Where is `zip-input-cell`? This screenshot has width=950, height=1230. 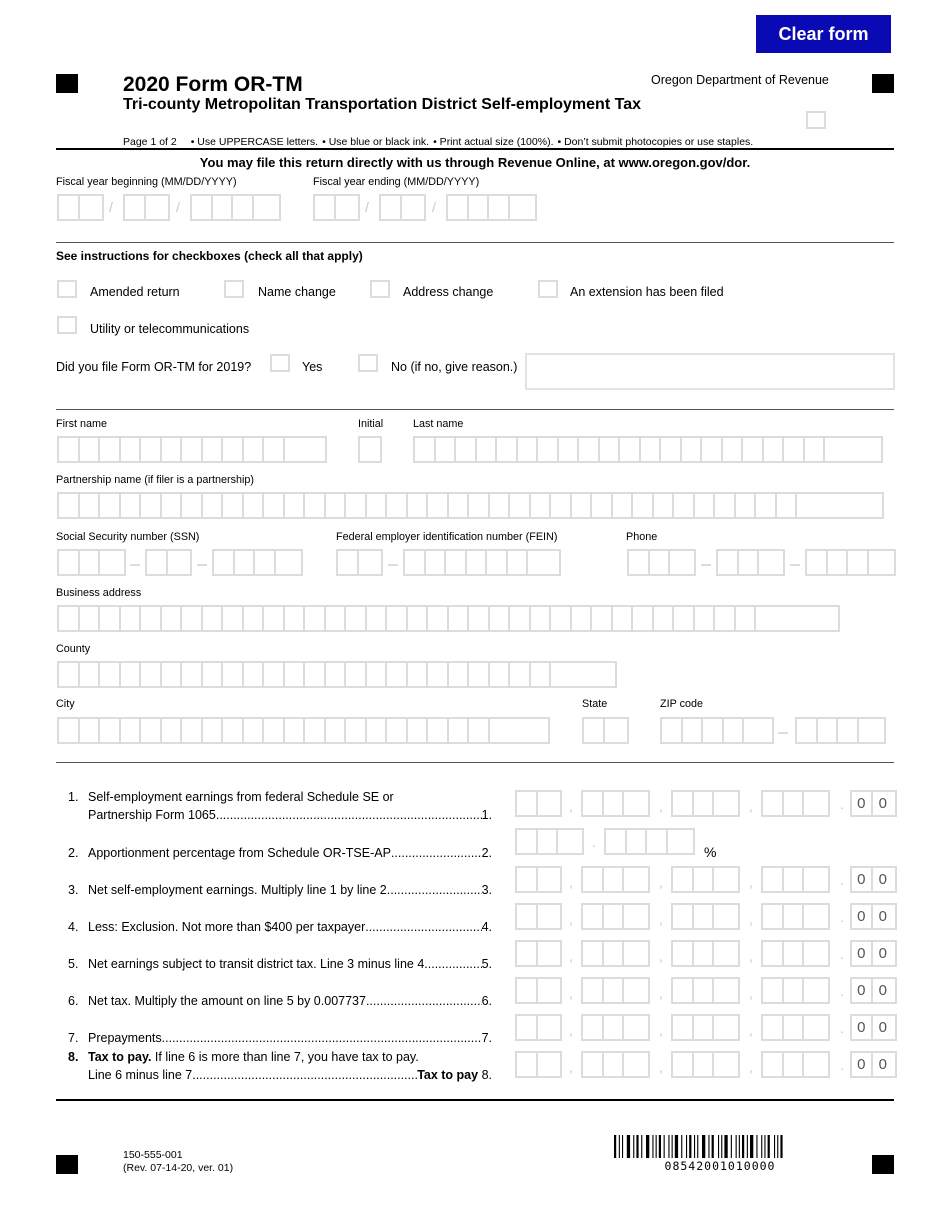
zip-input-cell is located at coordinates (734, 730).